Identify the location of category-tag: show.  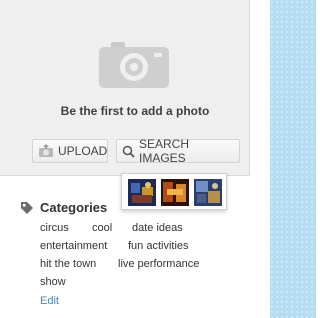
(53, 282).